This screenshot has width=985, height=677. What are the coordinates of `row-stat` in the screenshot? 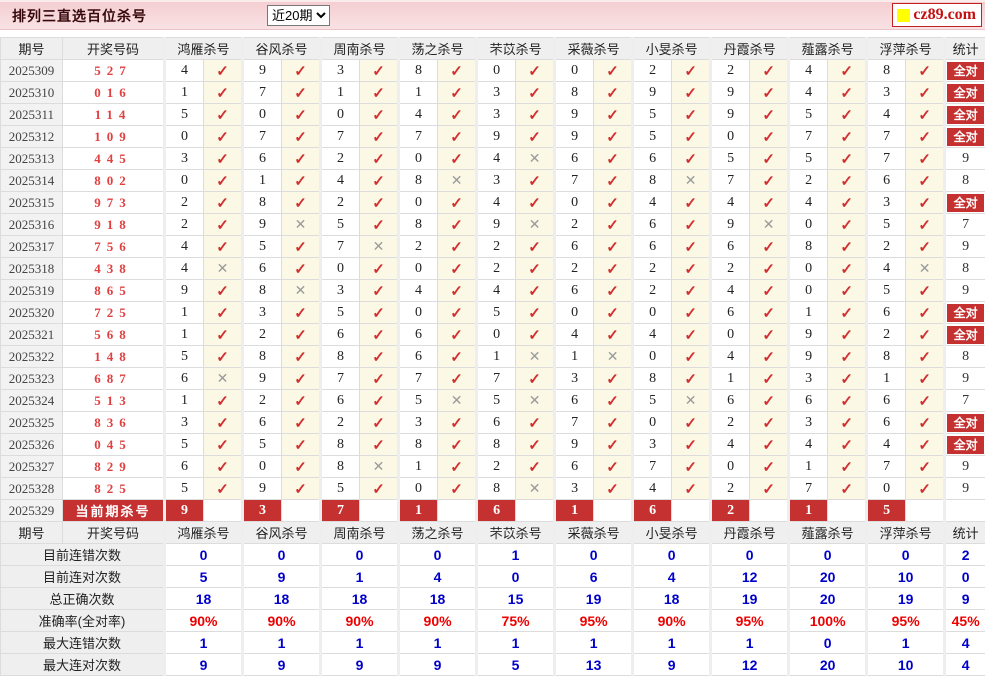 It's located at (964, 510).